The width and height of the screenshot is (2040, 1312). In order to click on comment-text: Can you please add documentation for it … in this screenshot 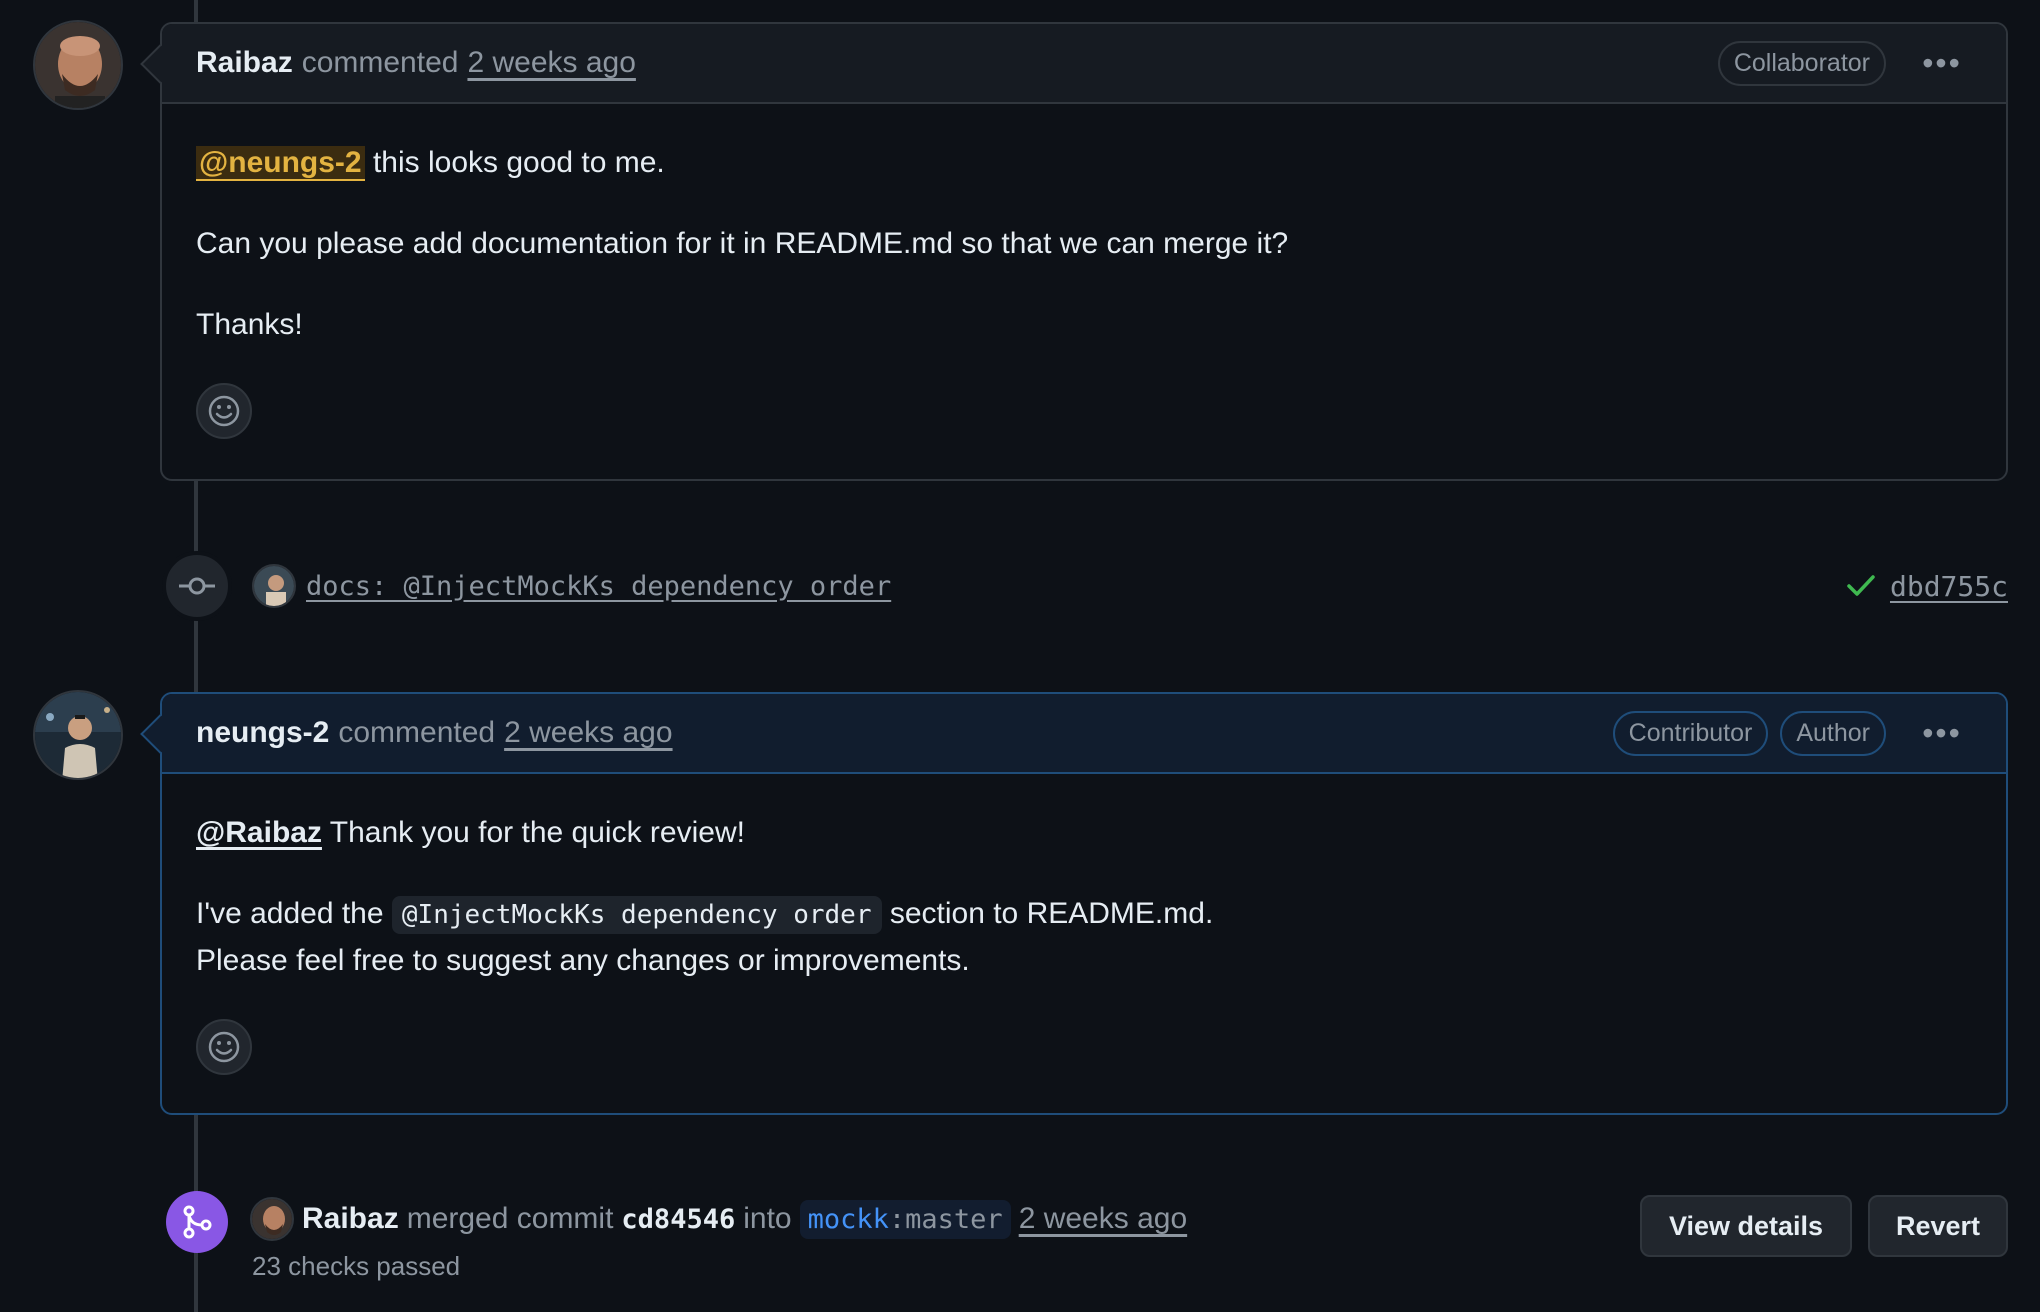, I will do `click(742, 243)`.